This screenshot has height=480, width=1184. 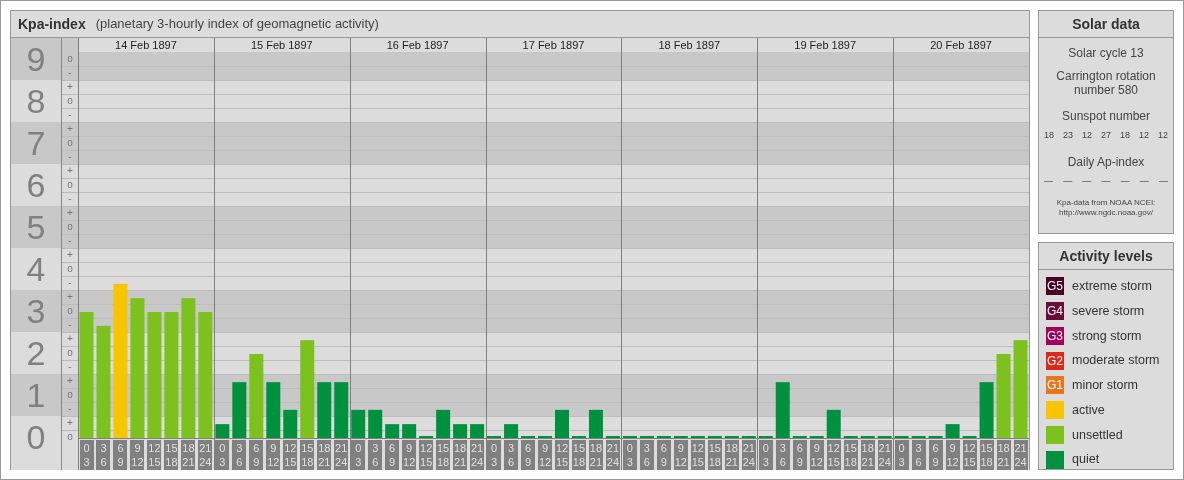 What do you see at coordinates (1055, 286) in the screenshot?
I see `level-badge: G5` at bounding box center [1055, 286].